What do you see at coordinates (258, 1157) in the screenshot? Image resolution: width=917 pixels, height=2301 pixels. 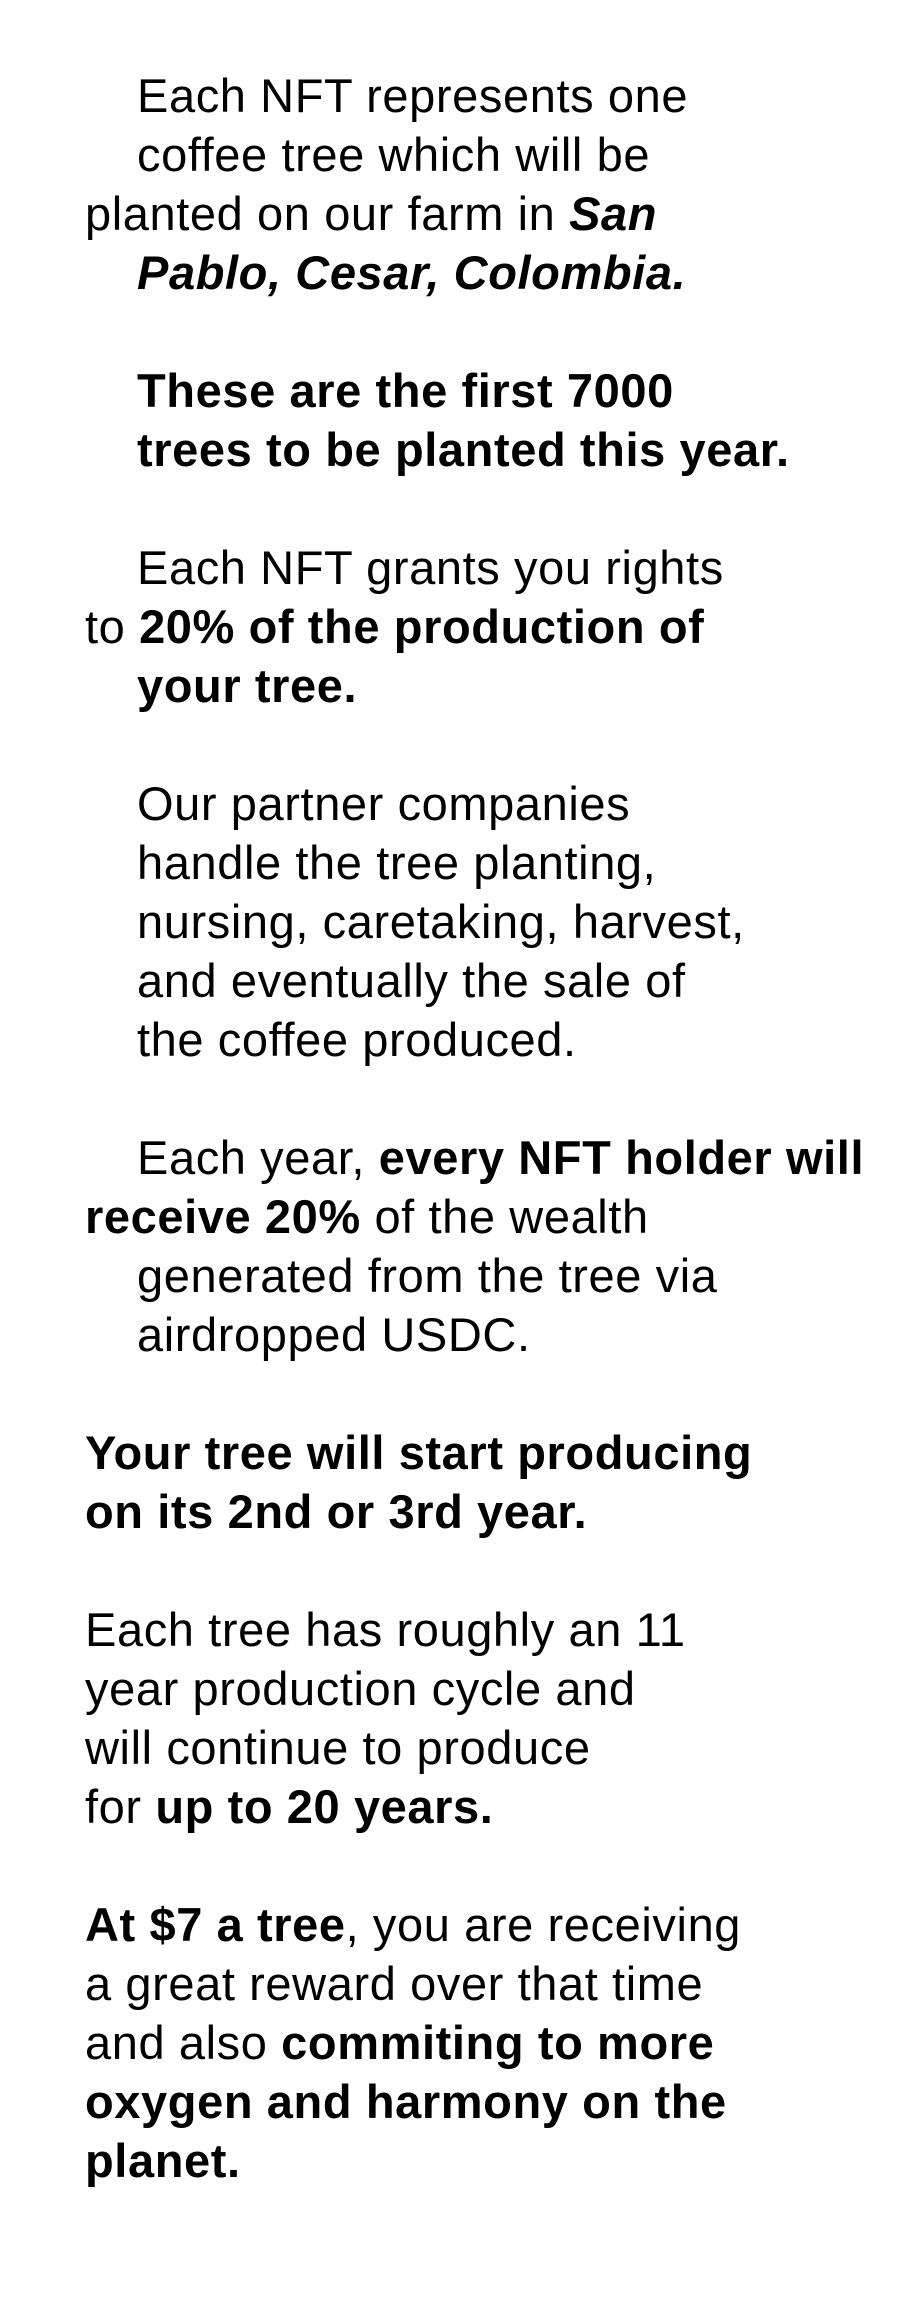 I see `text-line: Each year,` at bounding box center [258, 1157].